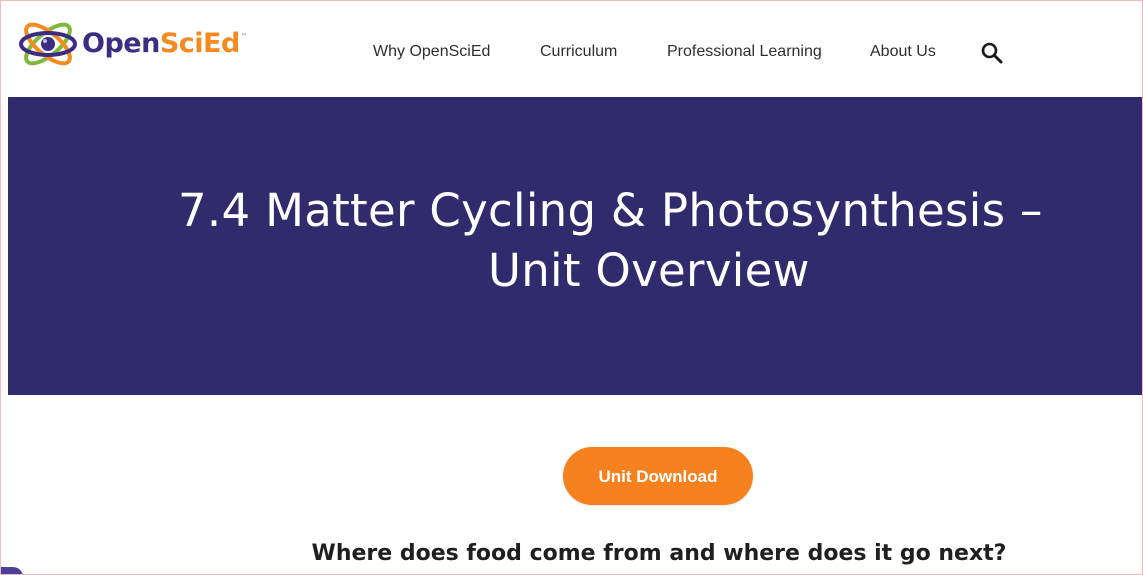  I want to click on nav-item-about-us: About Us, so click(903, 52).